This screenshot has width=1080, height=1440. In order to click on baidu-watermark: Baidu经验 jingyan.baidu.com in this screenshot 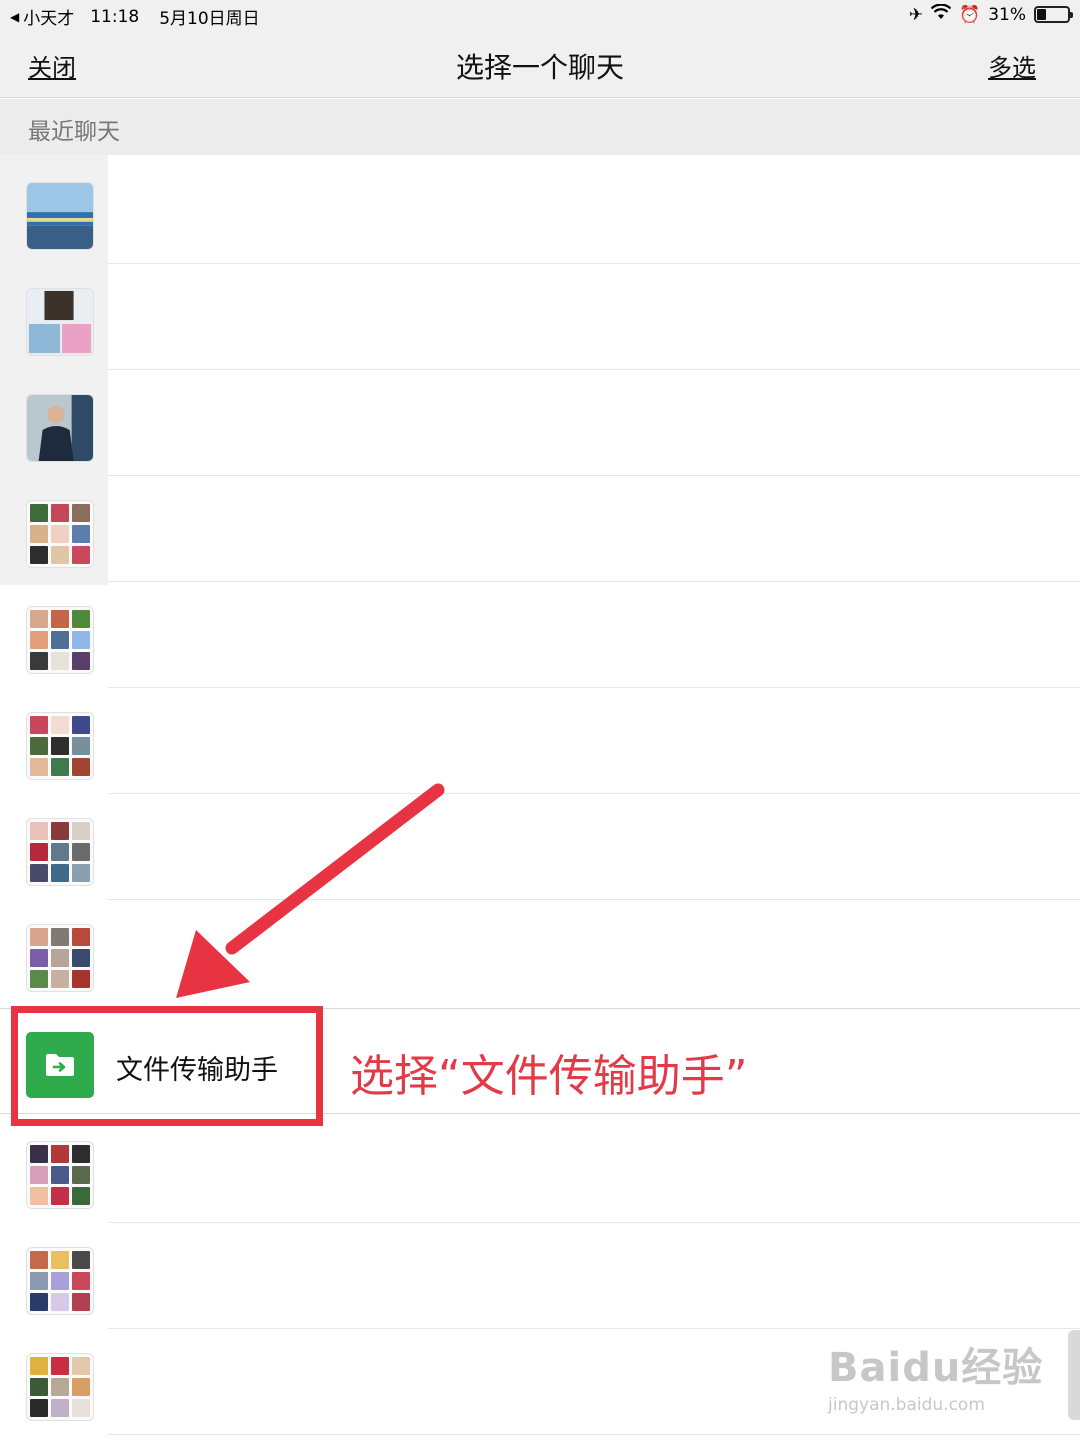, I will do `click(936, 1380)`.